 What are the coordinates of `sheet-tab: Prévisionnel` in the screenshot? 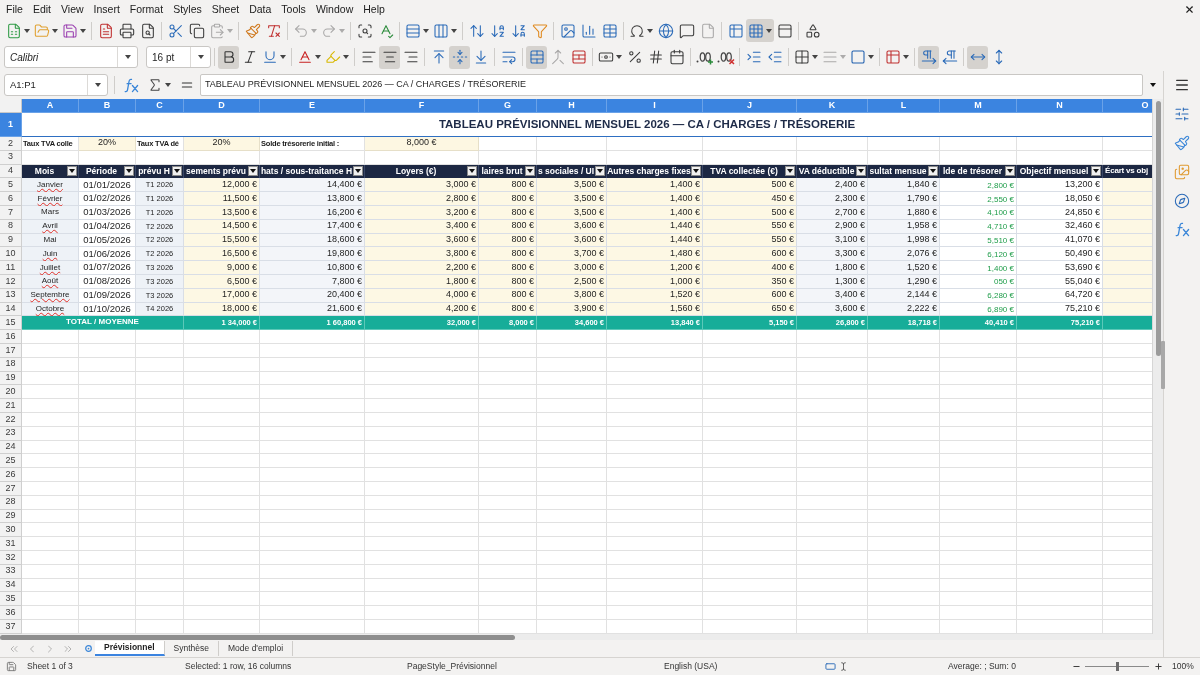 It's located at (130, 648).